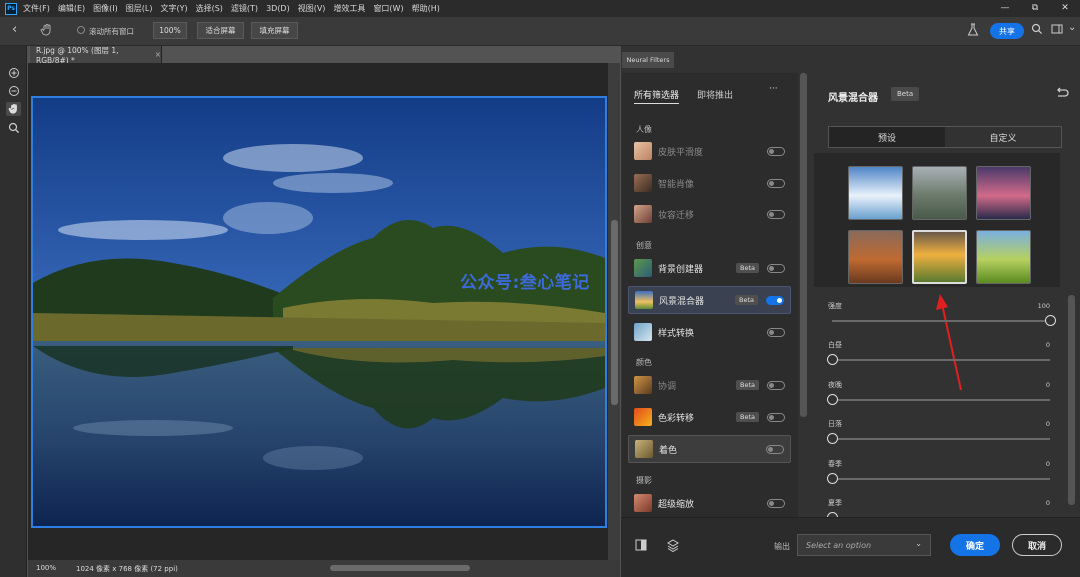 The image size is (1080, 577). Describe the element at coordinates (1003, 193) in the screenshot. I see `preset-purple-sunset` at that location.